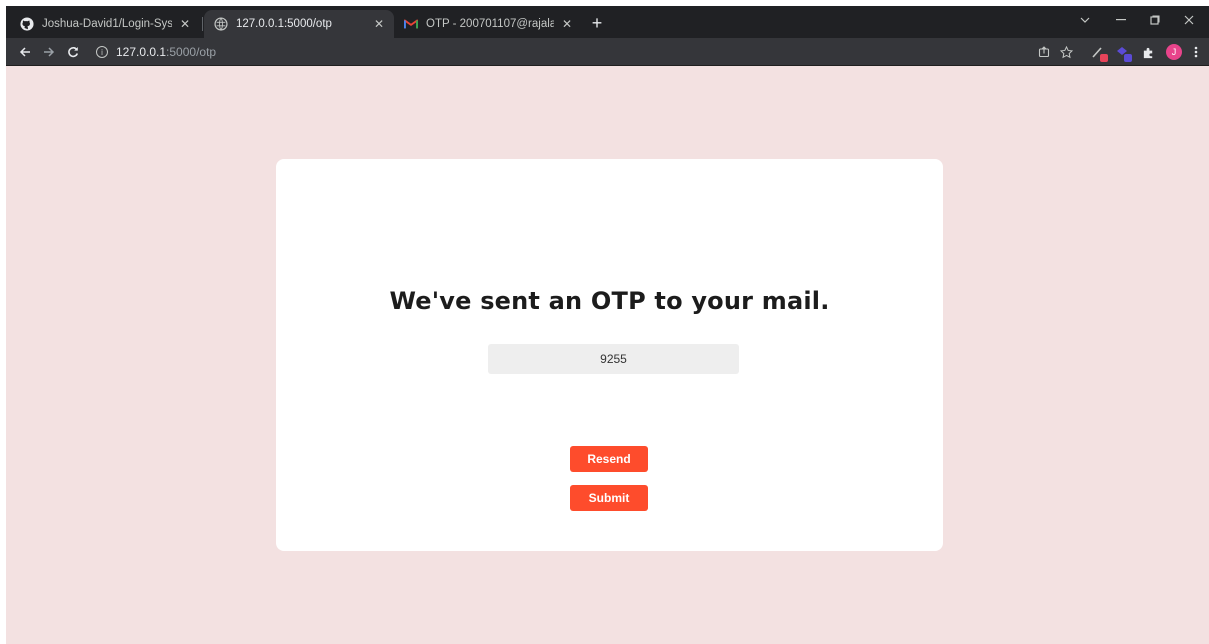 Image resolution: width=1209 pixels, height=644 pixels. What do you see at coordinates (49, 52) in the screenshot?
I see `forward-arrow-icon` at bounding box center [49, 52].